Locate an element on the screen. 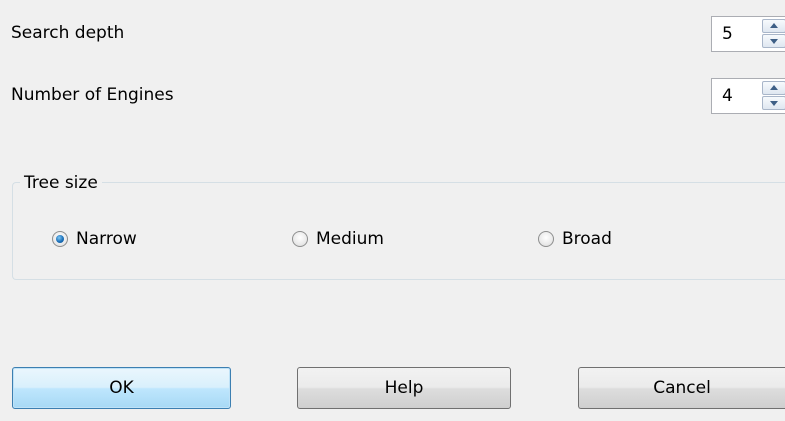 This screenshot has height=421, width=785. radio-selected-icon is located at coordinates (60, 239).